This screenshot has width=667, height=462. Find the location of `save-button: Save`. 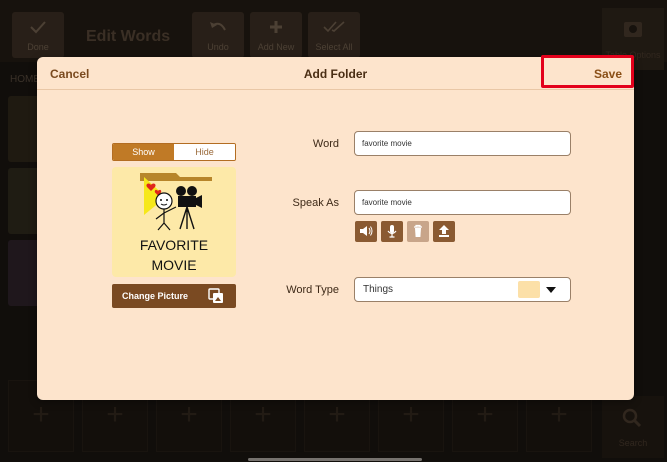

save-button: Save is located at coordinates (608, 74).